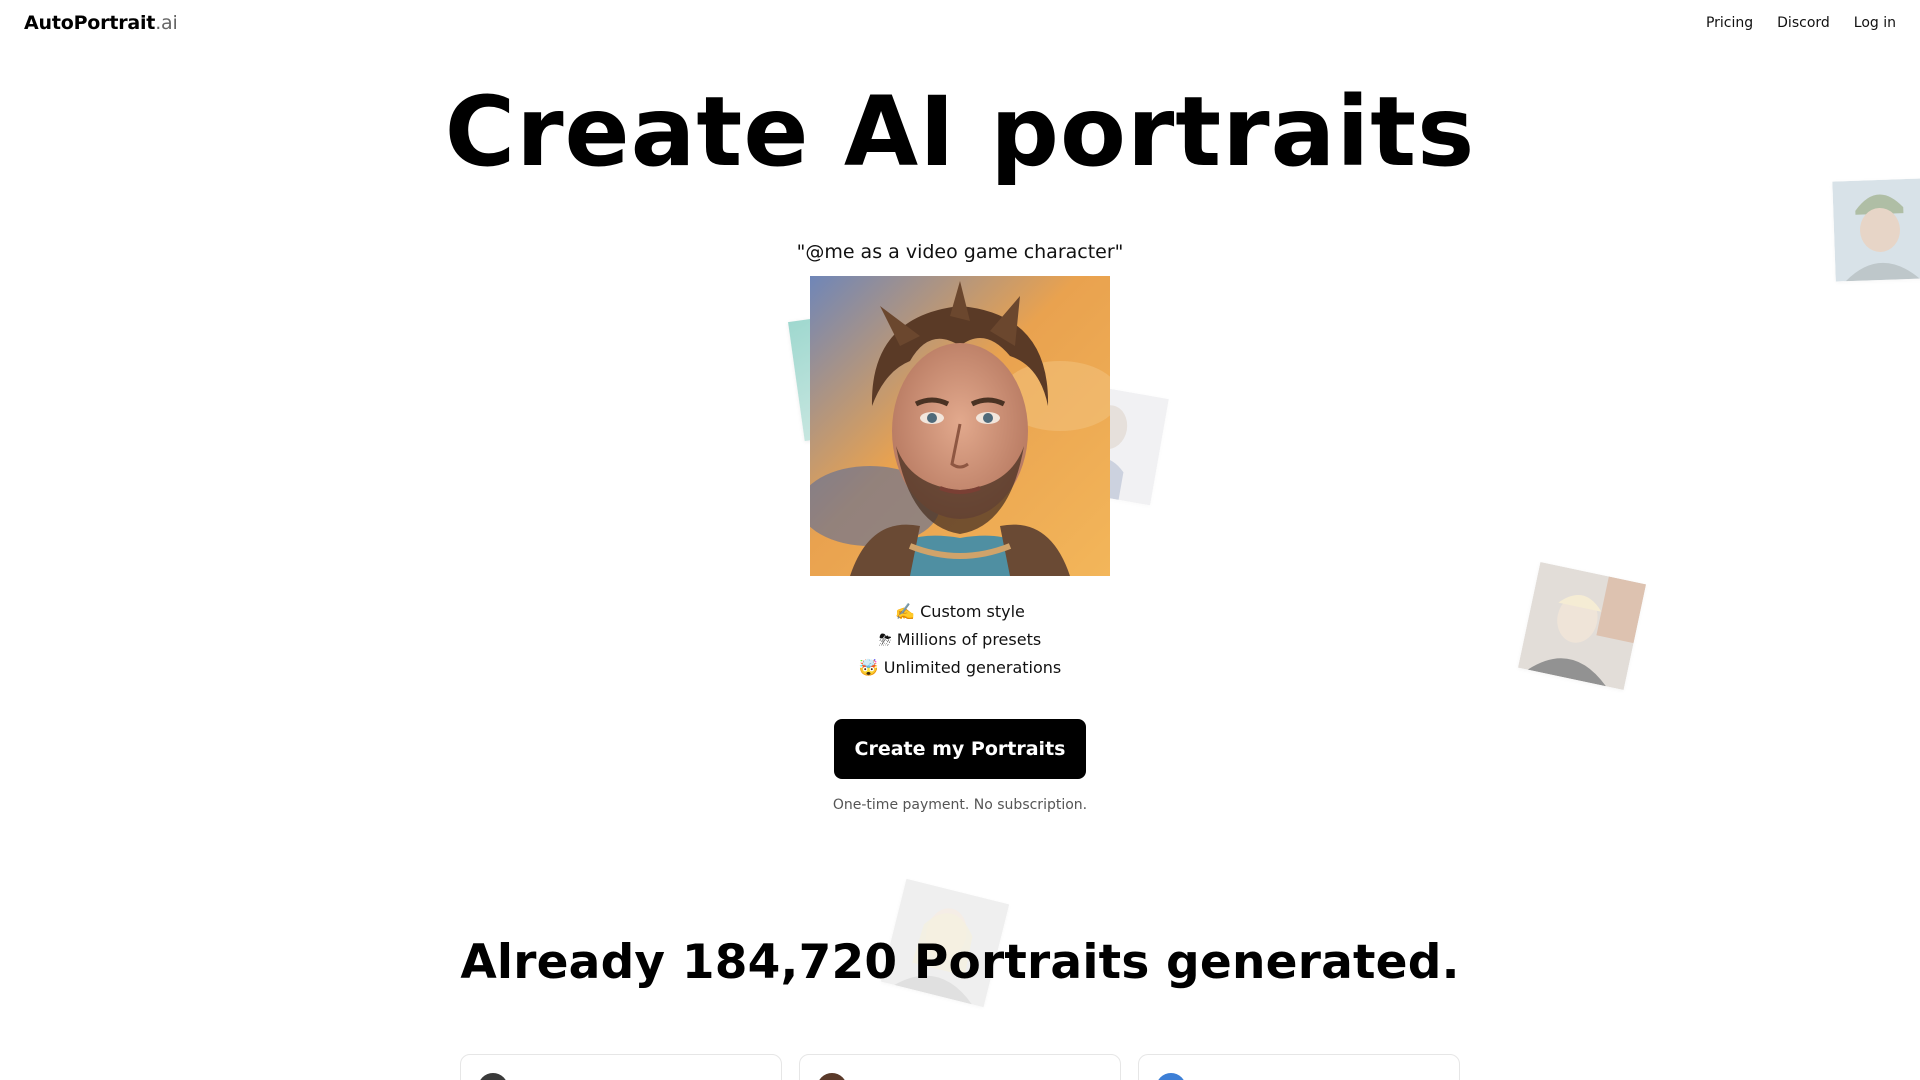 Image resolution: width=1920 pixels, height=1080 pixels. I want to click on writing-hand-icon: ✍️, so click(905, 611).